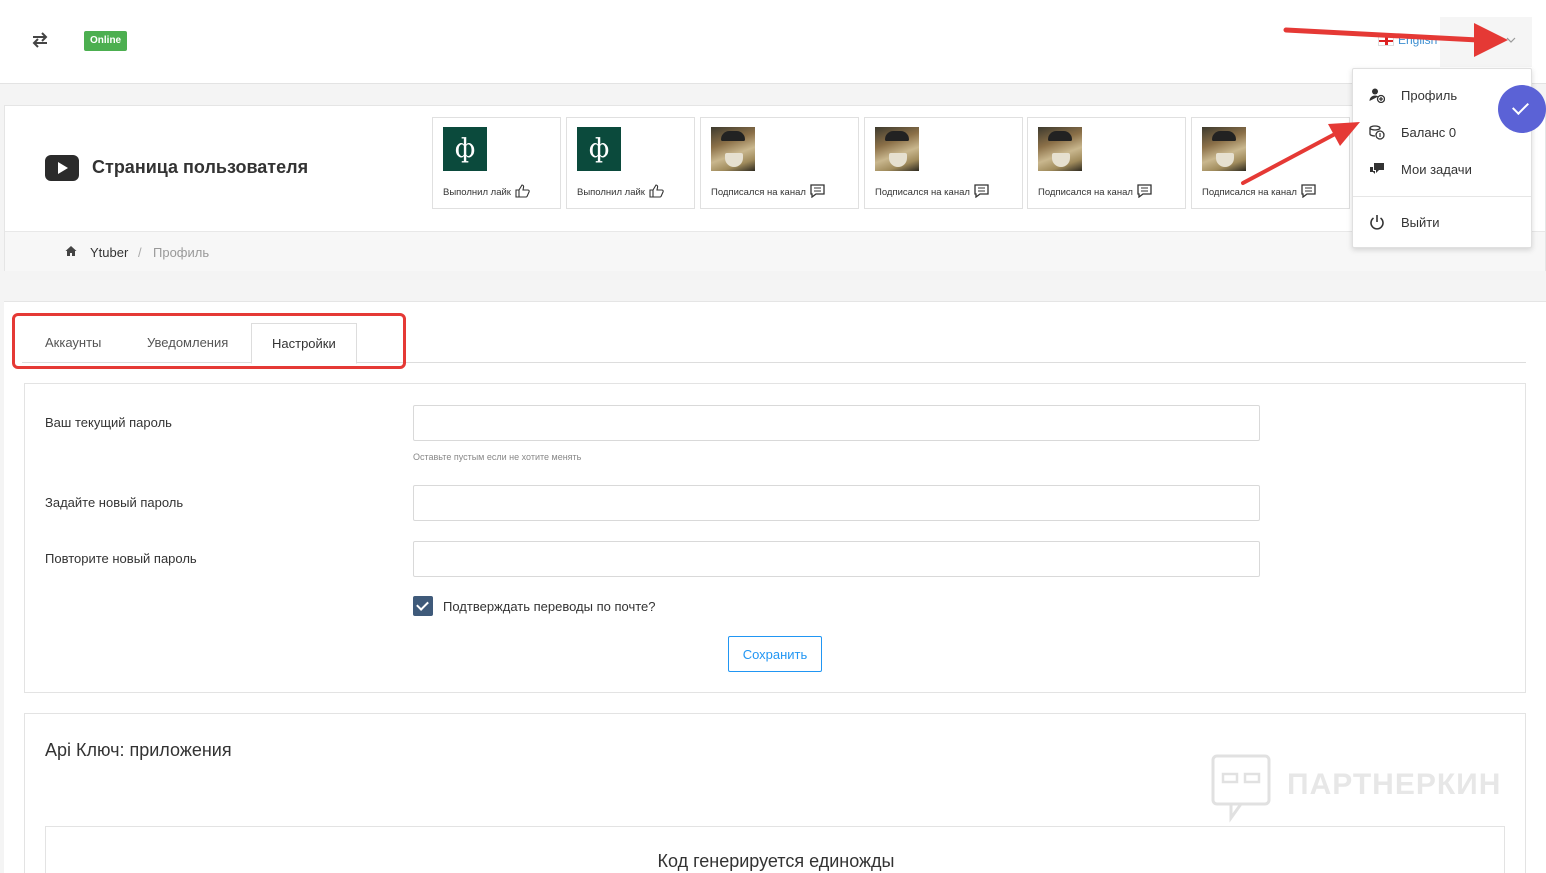 This screenshot has width=1546, height=873. I want to click on save-button: Сохранить, so click(775, 654).